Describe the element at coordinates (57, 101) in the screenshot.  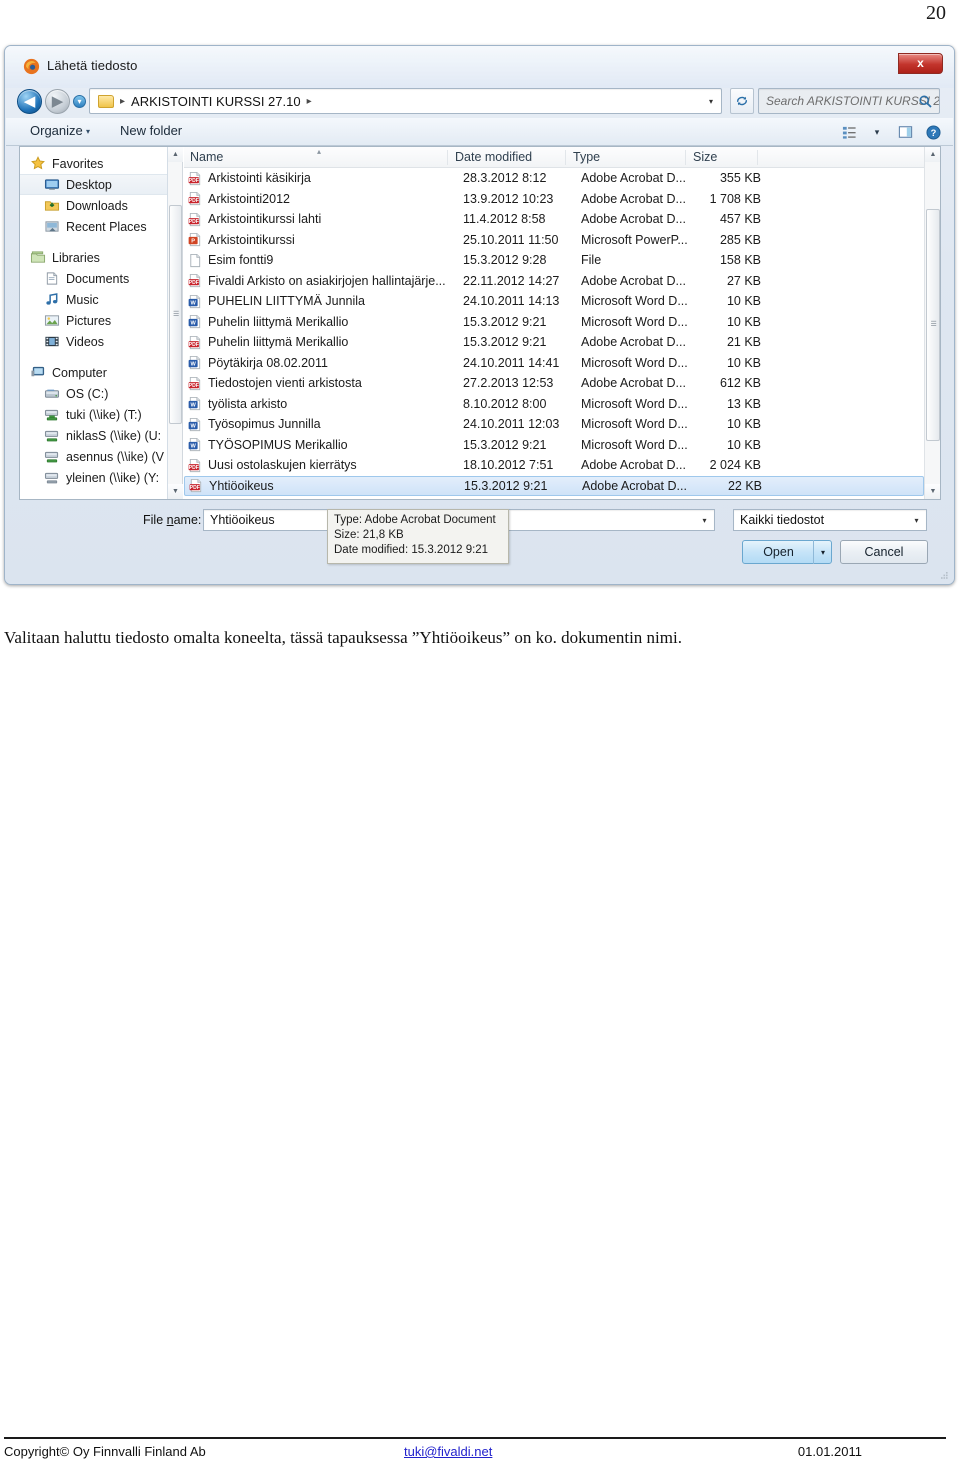
I see `forward-button: ▶` at that location.